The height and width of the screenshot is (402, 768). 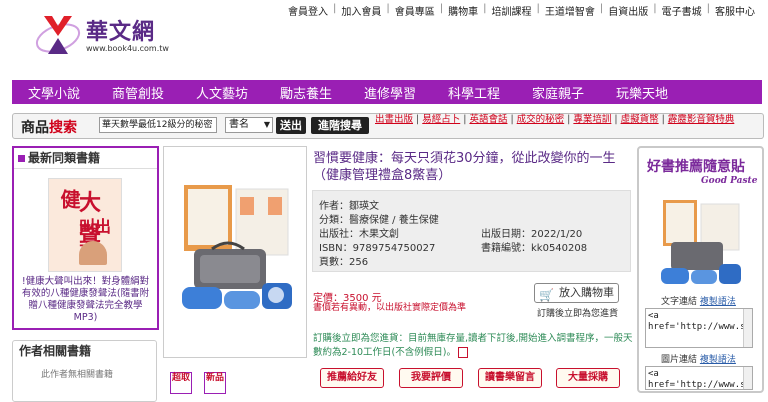 I want to click on pages-row: 頁數：256, so click(x=343, y=260).